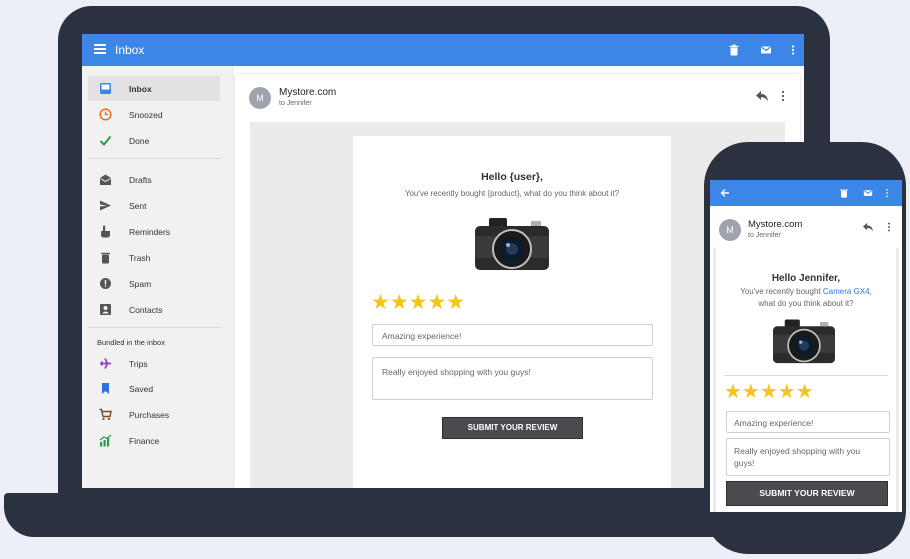  Describe the element at coordinates (105, 414) in the screenshot. I see `cart-icon` at that location.